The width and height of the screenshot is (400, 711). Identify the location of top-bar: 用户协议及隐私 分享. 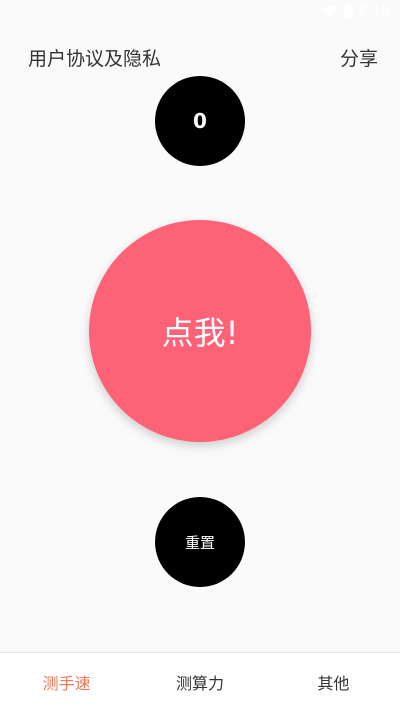
(200, 57).